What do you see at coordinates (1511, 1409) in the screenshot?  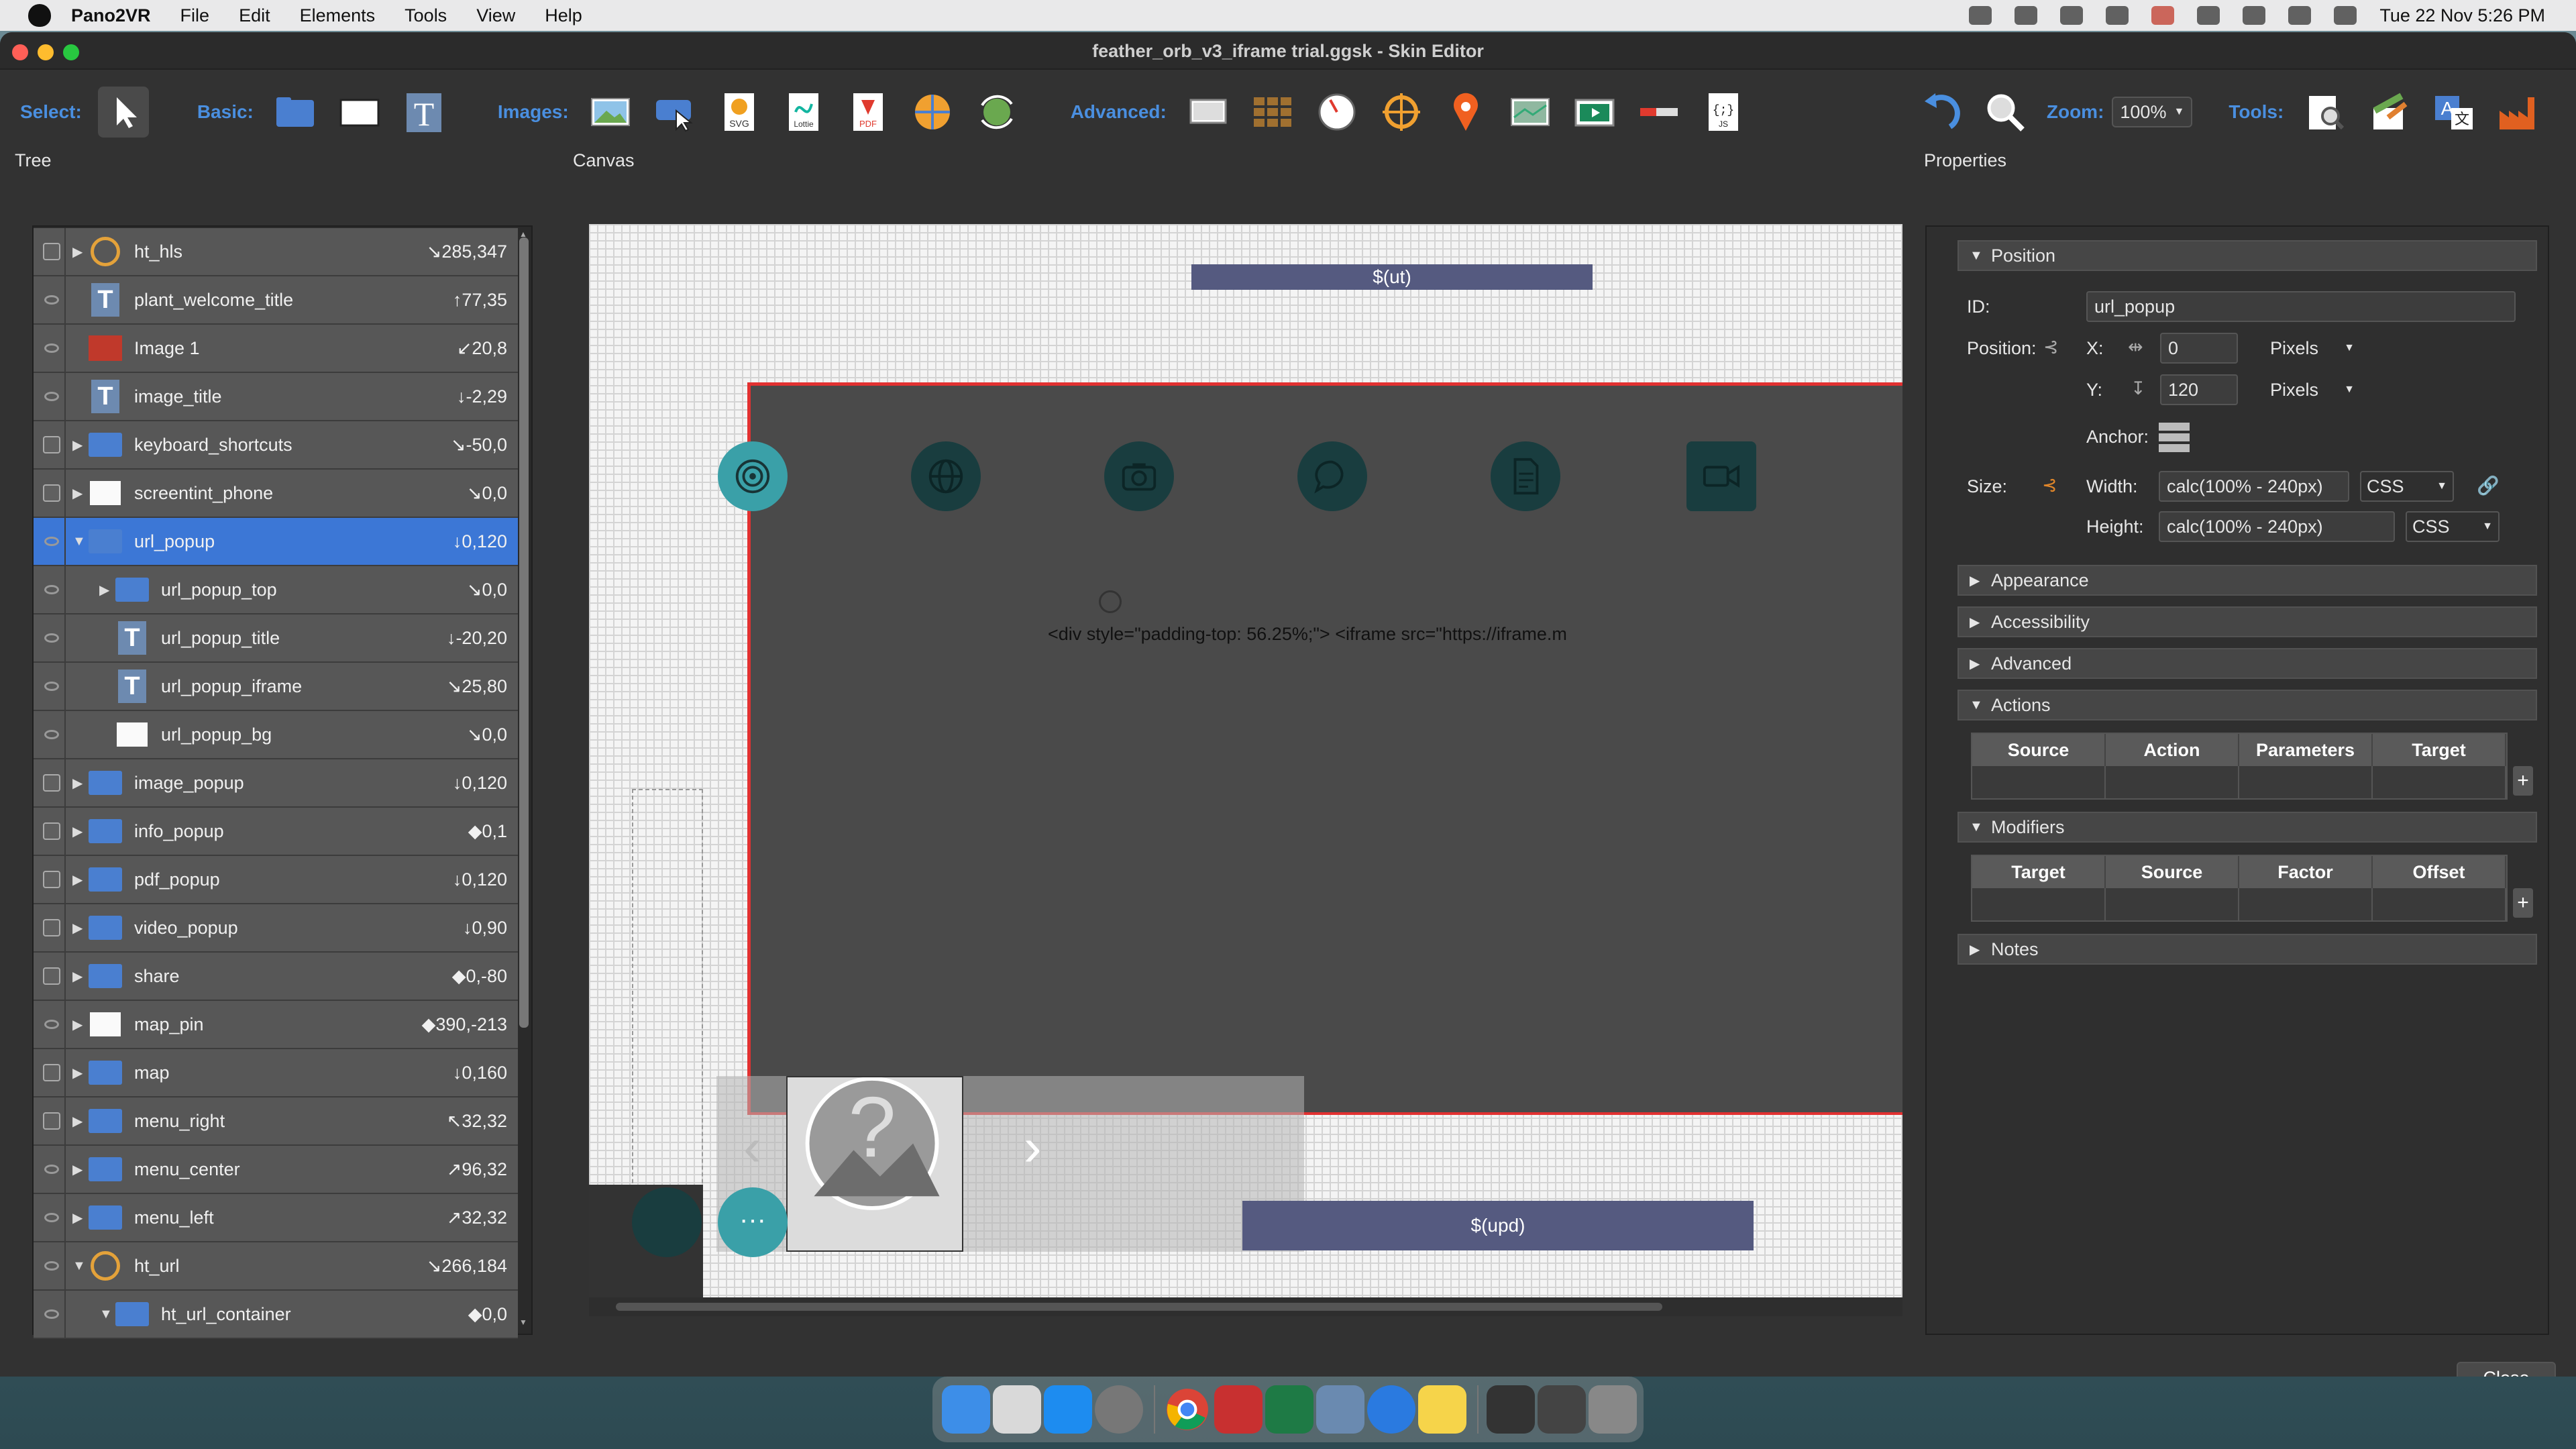 I see `window-thumbnail-1-icon` at bounding box center [1511, 1409].